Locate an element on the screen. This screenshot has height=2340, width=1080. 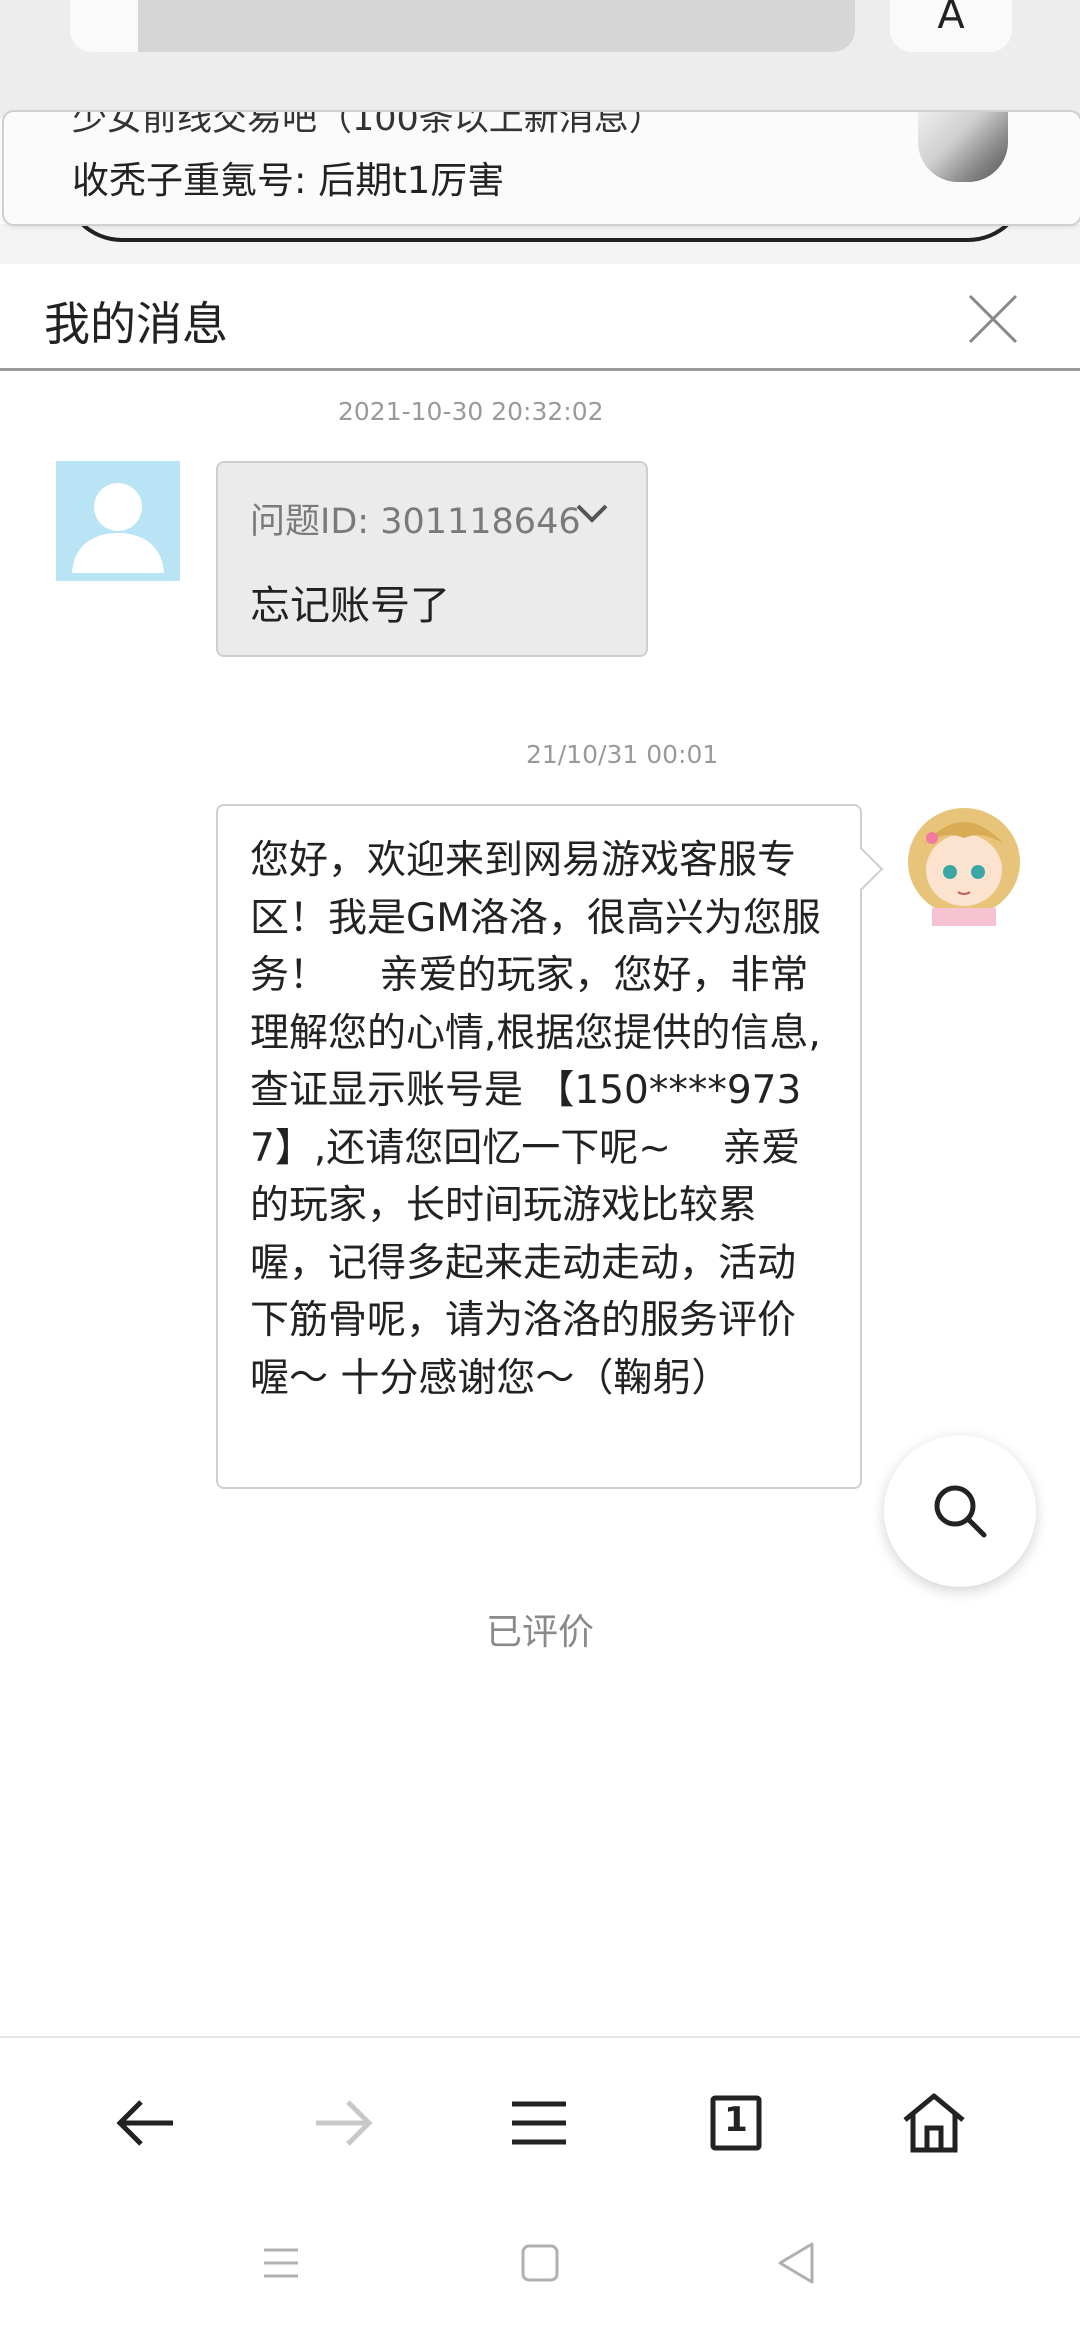
message-timestamp: 21/10/31 00:01 is located at coordinates (622, 754).